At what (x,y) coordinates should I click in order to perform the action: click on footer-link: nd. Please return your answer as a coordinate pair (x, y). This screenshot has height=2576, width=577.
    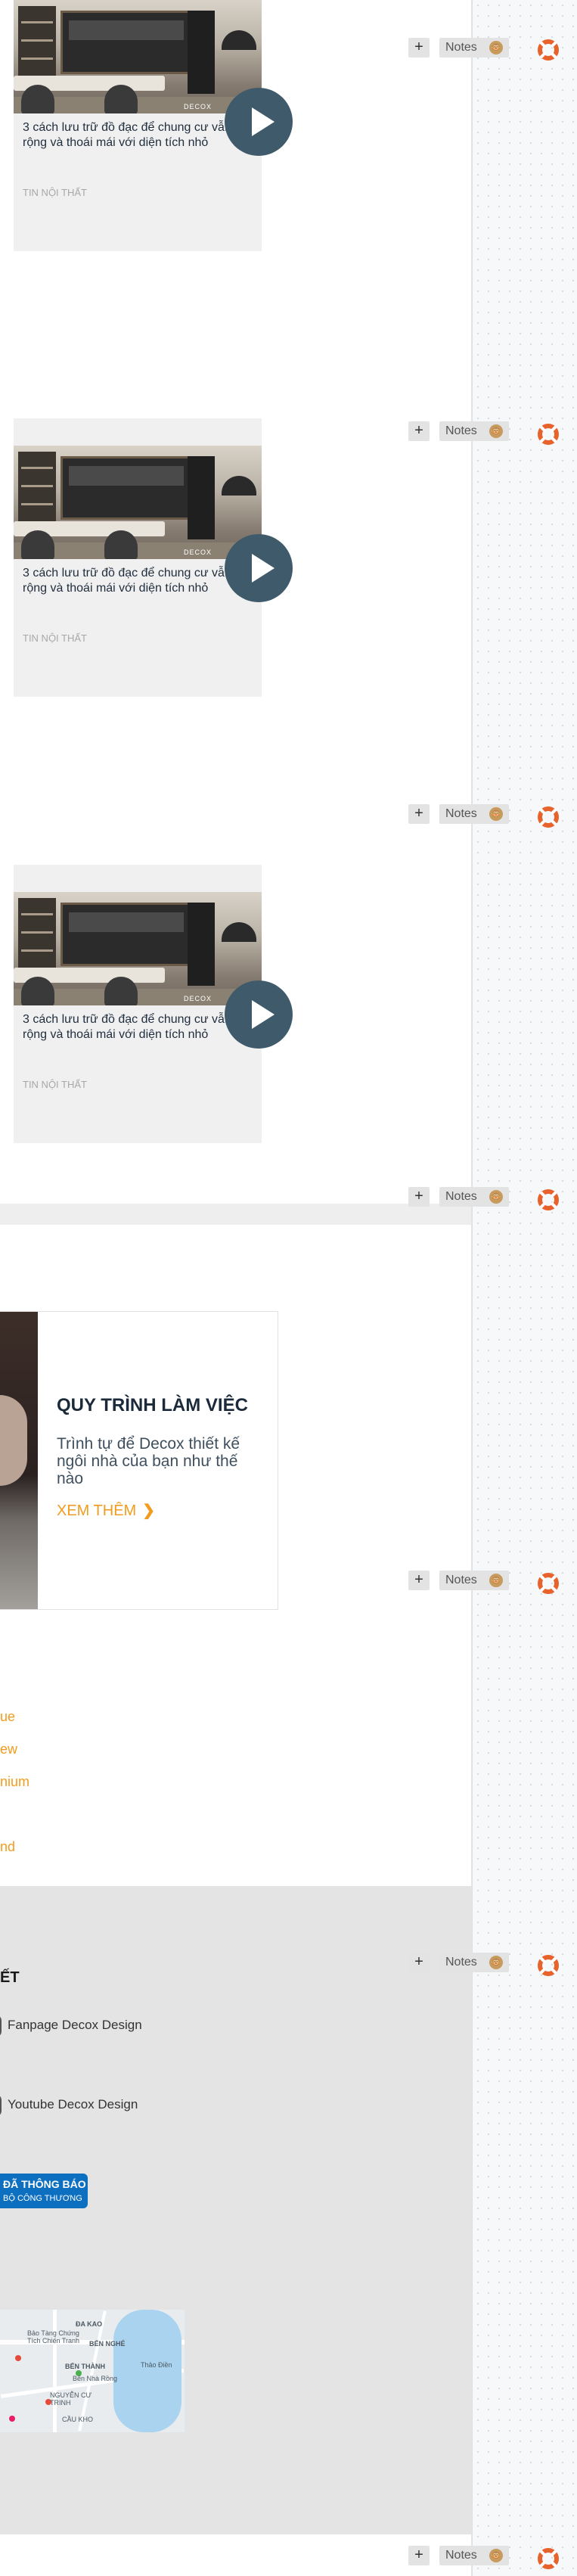
    Looking at the image, I should click on (7, 1847).